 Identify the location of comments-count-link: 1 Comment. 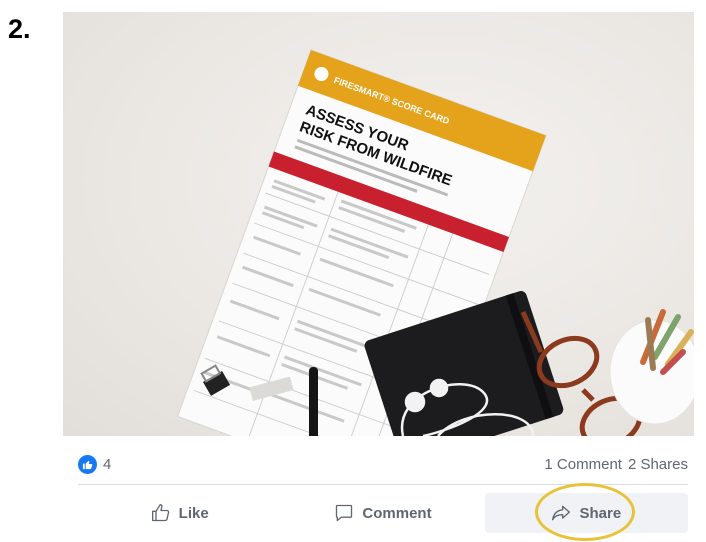
(583, 464).